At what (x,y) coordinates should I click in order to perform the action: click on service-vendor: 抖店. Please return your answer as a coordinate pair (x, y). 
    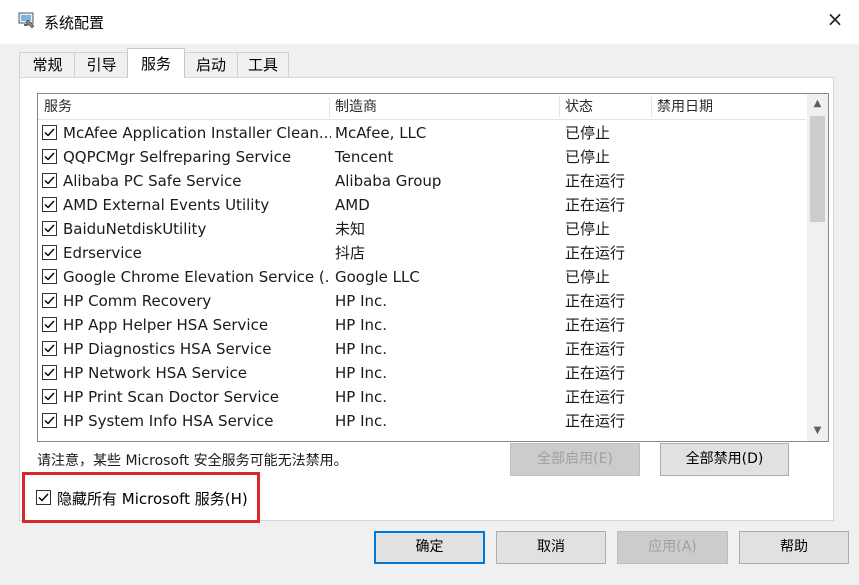
    Looking at the image, I should click on (350, 253).